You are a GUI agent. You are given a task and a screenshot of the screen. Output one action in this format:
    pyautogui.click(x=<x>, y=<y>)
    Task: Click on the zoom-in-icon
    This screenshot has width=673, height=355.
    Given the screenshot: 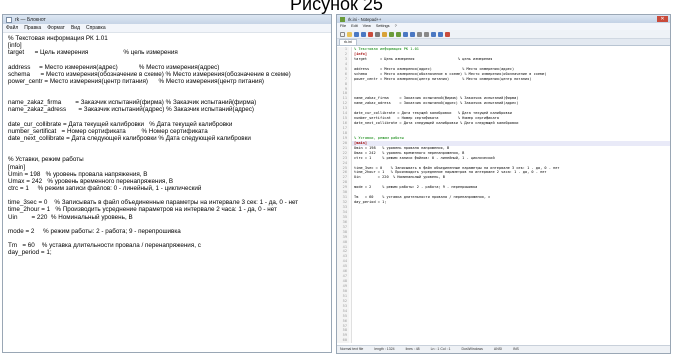 What is the action you would take?
    pyautogui.click(x=433, y=34)
    